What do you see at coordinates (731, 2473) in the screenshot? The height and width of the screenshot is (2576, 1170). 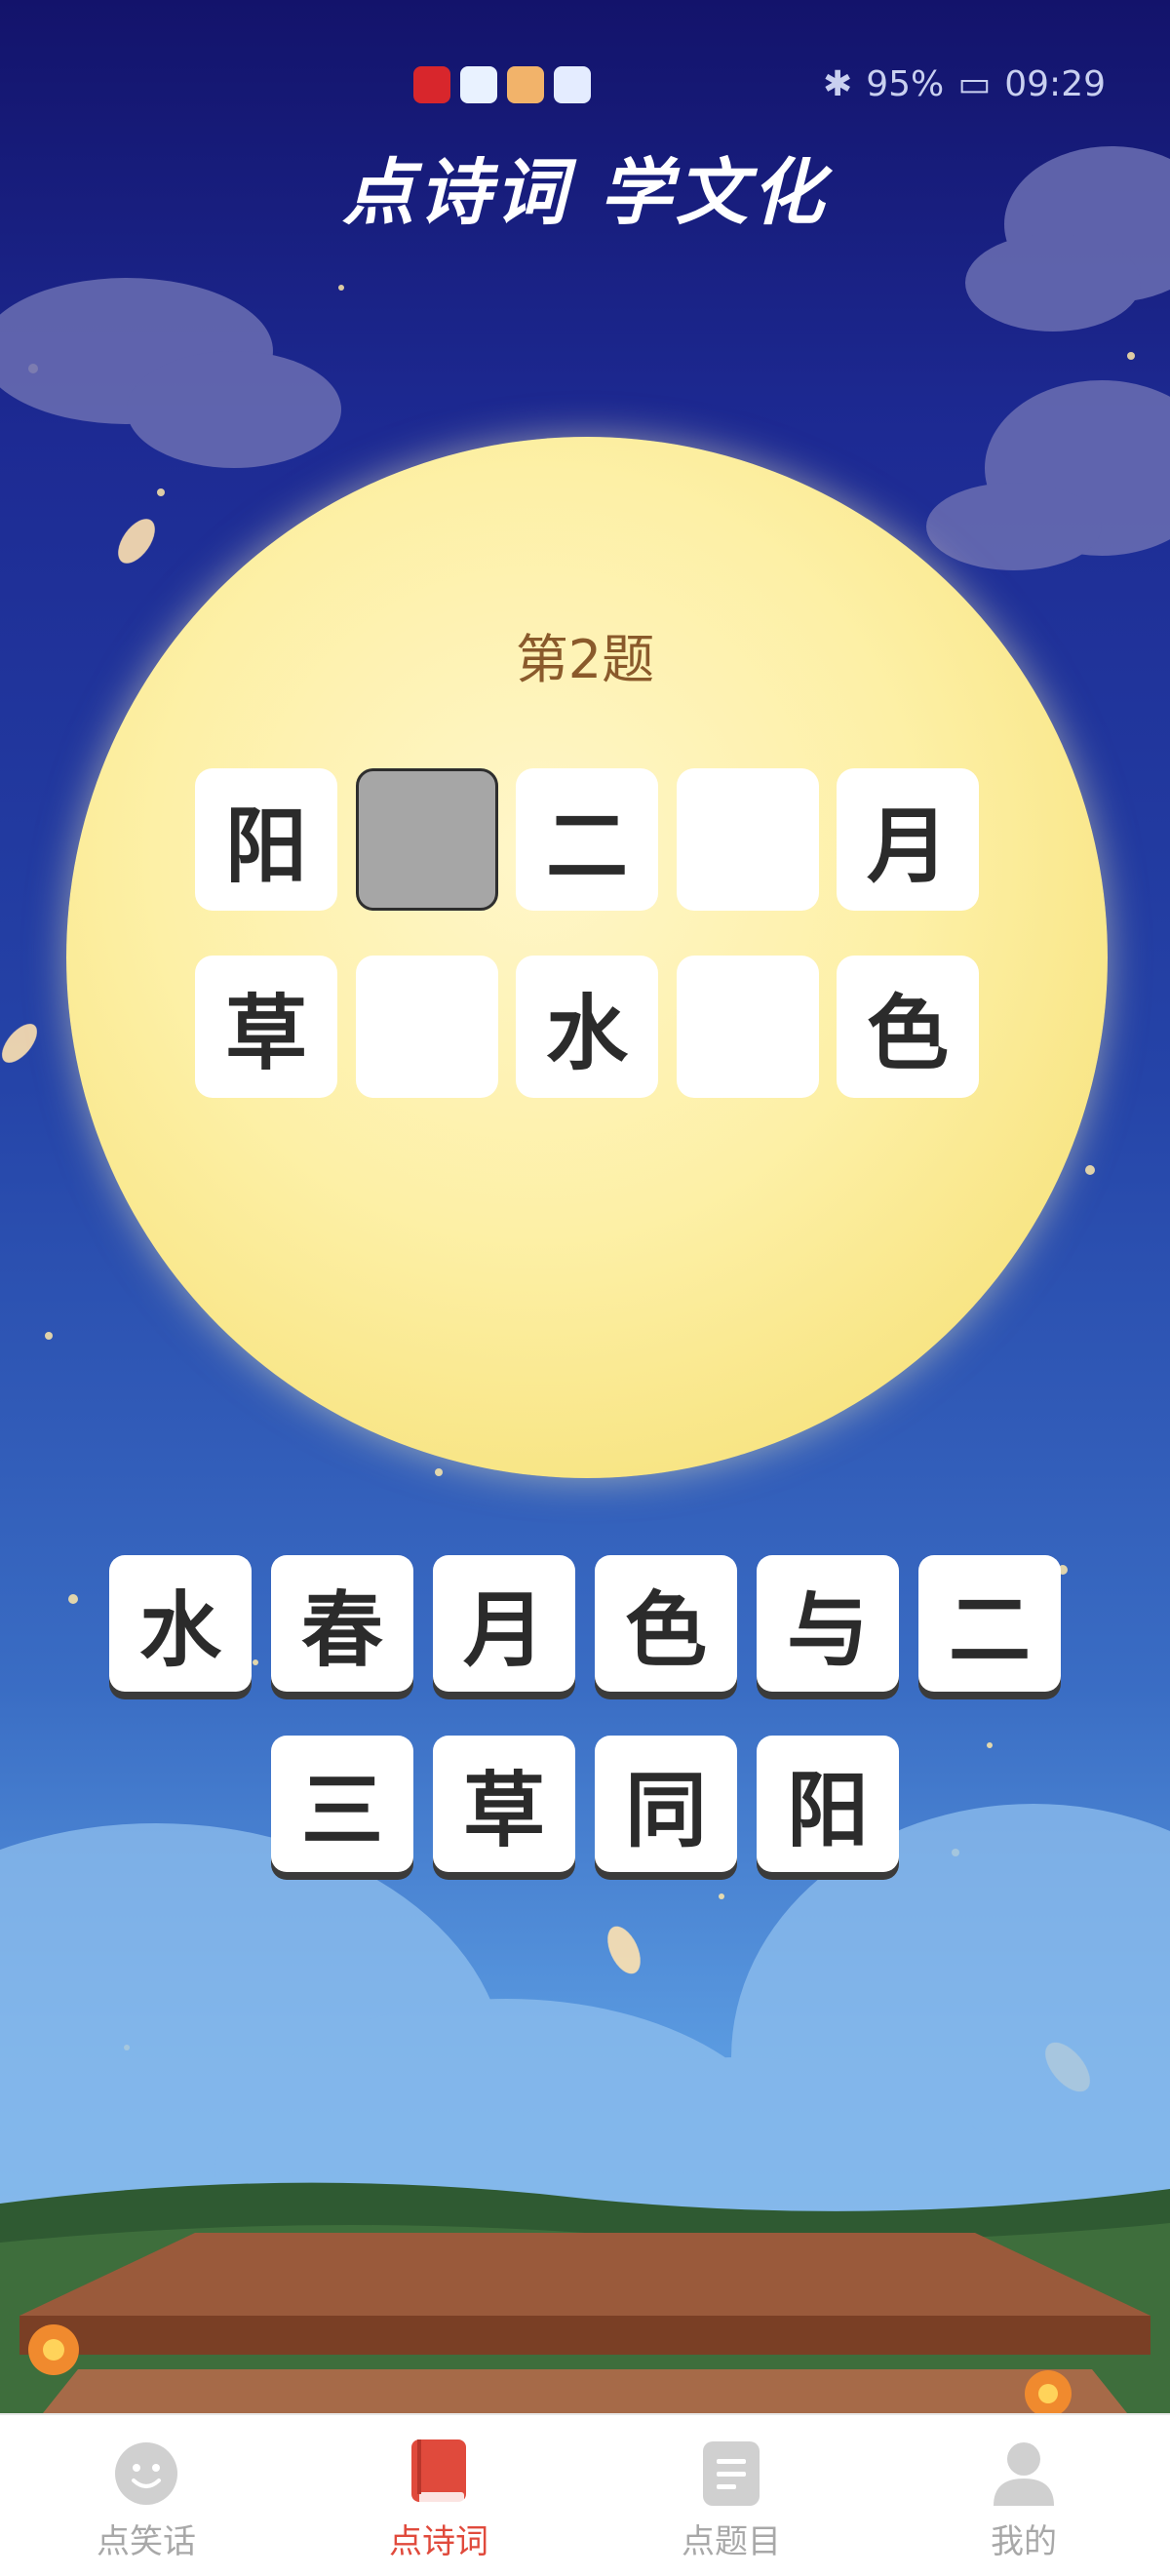 I see `document-icon` at bounding box center [731, 2473].